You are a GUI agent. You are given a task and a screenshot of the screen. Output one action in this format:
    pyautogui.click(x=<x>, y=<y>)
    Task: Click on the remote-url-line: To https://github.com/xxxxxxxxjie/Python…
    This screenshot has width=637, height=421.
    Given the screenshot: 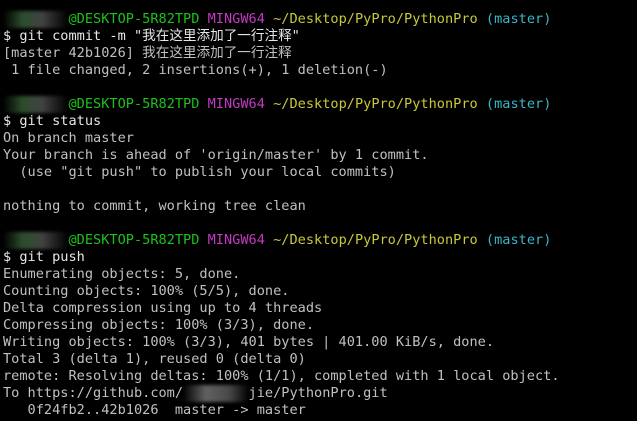 What is the action you would take?
    pyautogui.click(x=318, y=393)
    